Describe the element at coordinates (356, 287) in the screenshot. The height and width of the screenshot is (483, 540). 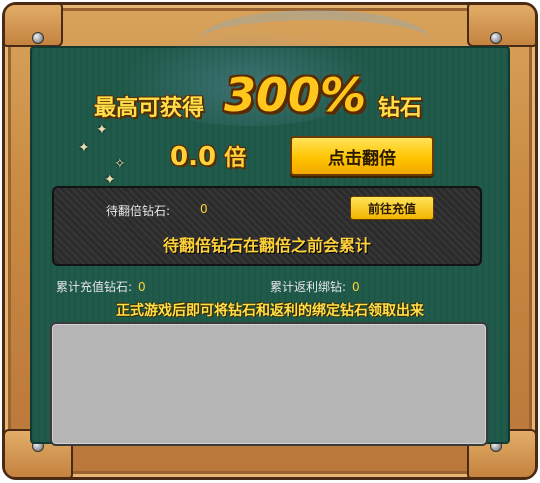
I see `total-rebate-value: 0` at that location.